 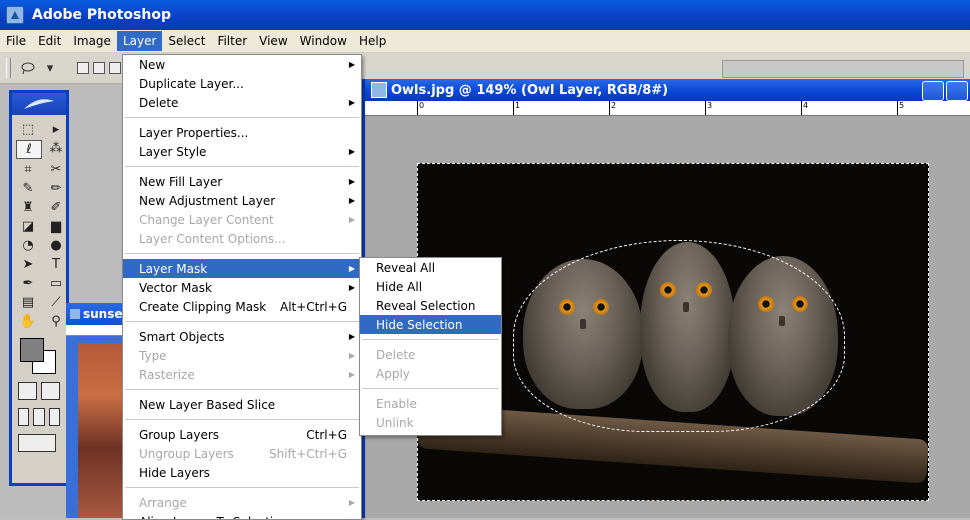 I want to click on menu-item-new-layer-based-slice: New Layer Based Slice, so click(x=242, y=404).